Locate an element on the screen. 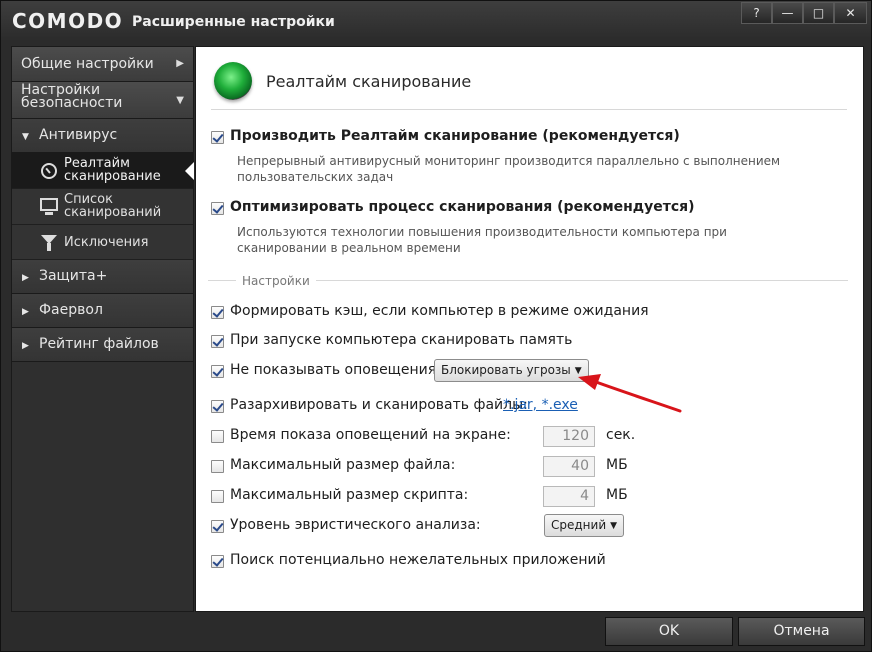 Image resolution: width=872 pixels, height=652 pixels. section-label: Настройки is located at coordinates (276, 281).